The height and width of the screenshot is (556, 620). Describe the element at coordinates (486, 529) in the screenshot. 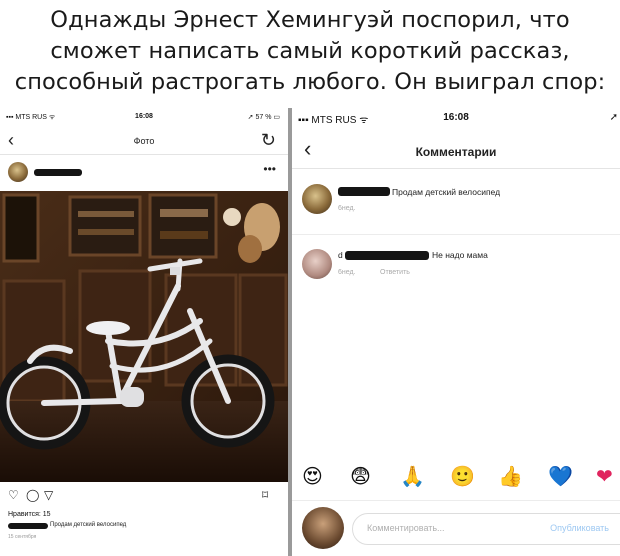

I see `comment-input: Комментировать... Опубликовать` at that location.